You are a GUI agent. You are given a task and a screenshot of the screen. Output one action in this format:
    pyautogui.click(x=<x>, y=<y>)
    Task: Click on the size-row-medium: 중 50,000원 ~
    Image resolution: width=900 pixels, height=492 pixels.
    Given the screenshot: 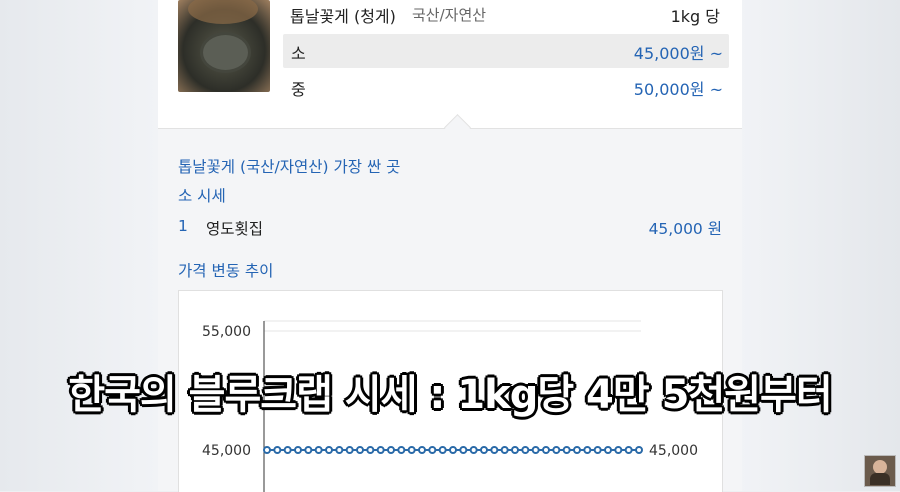 What is the action you would take?
    pyautogui.click(x=506, y=87)
    